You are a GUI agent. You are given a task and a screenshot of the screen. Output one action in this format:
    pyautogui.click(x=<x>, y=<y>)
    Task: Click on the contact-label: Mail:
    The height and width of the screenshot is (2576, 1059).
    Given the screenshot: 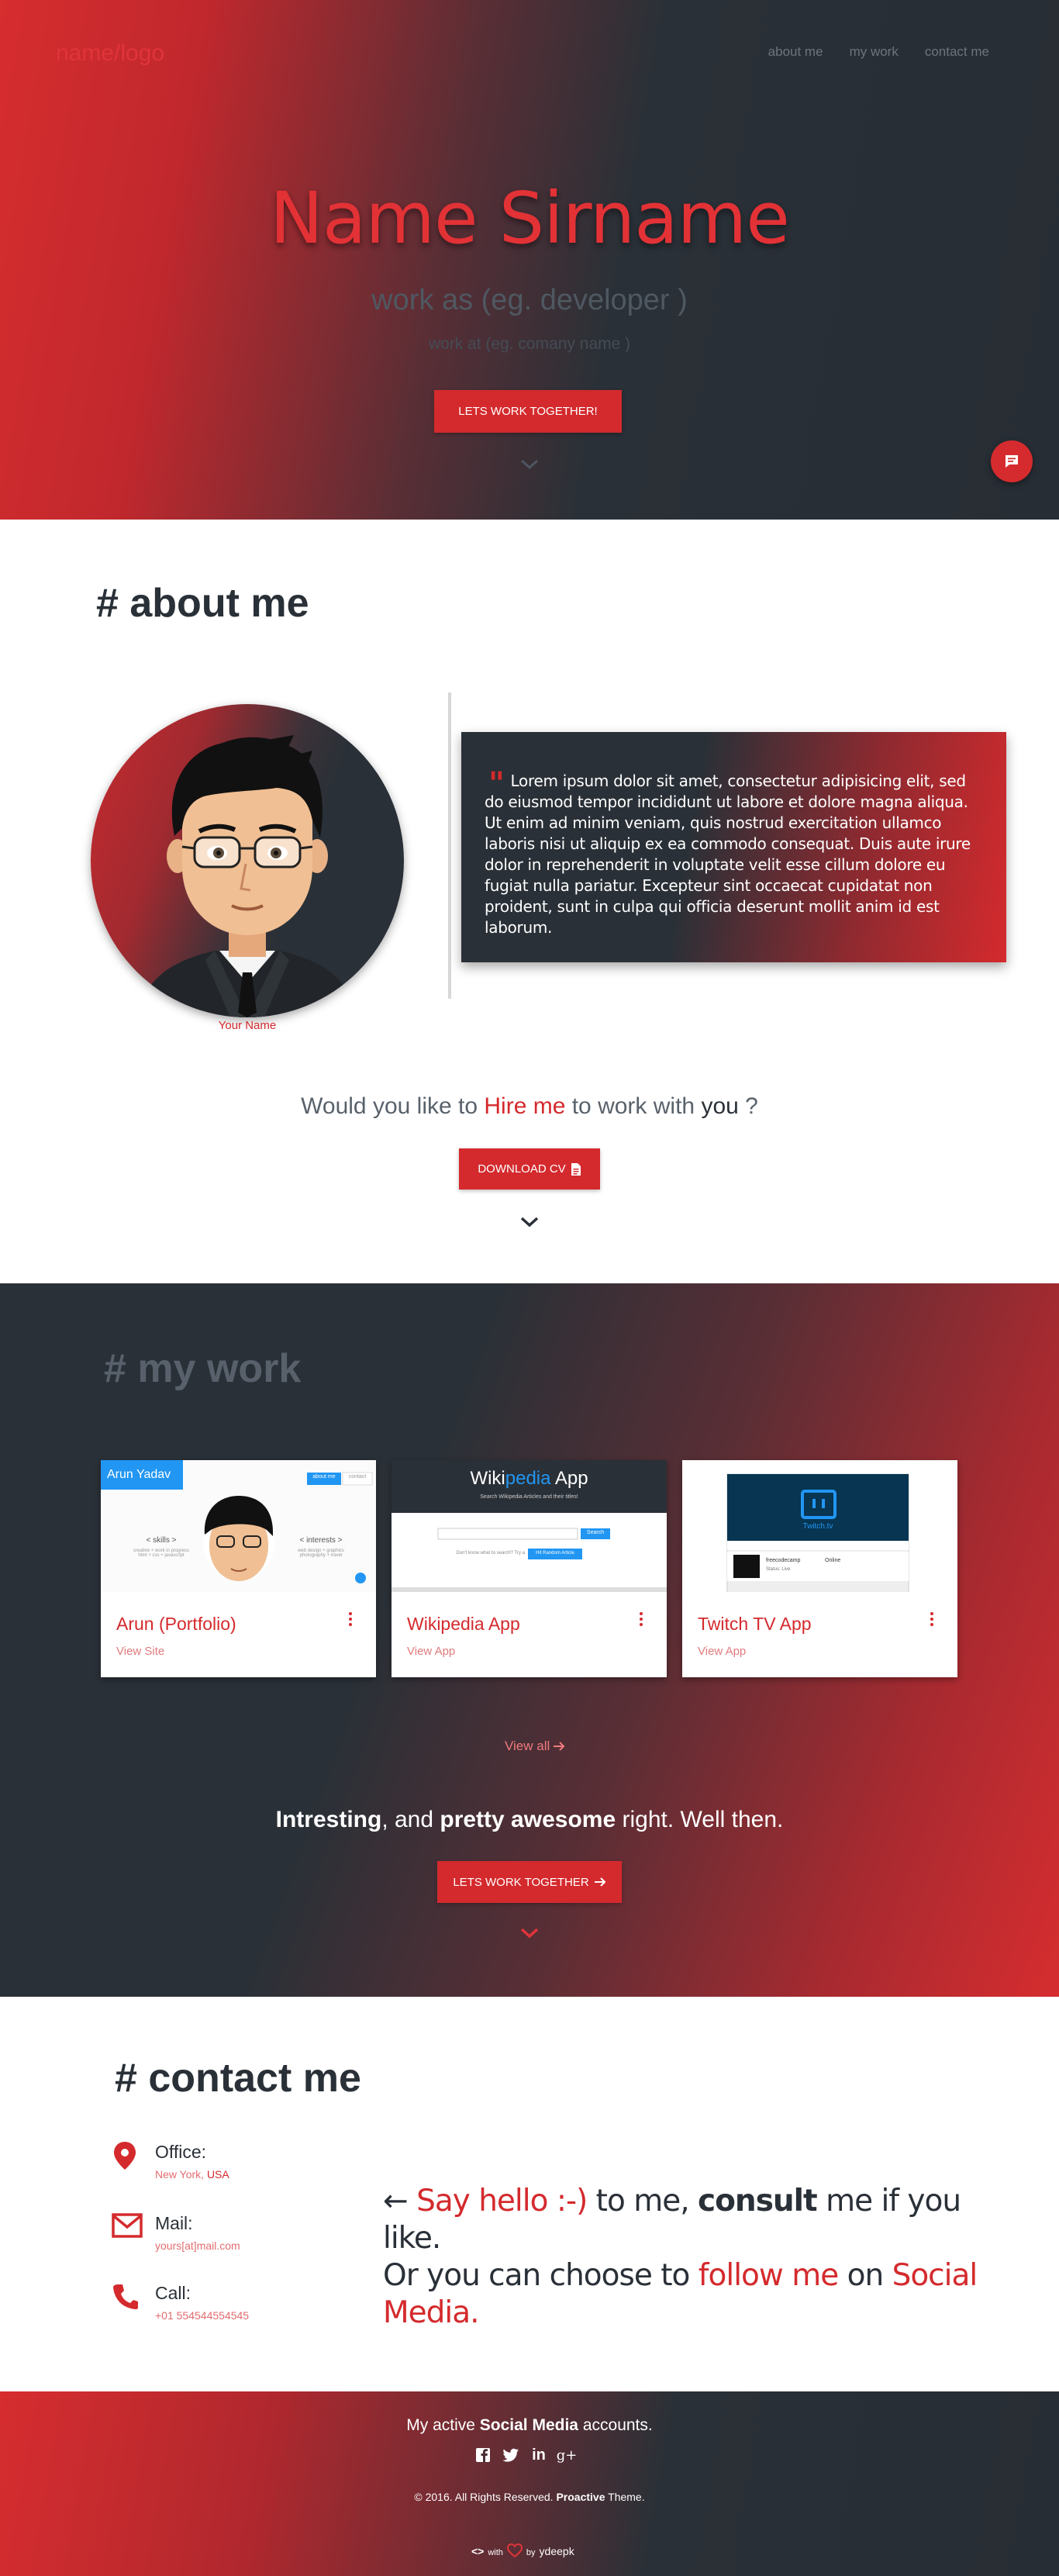 What is the action you would take?
    pyautogui.click(x=174, y=2223)
    